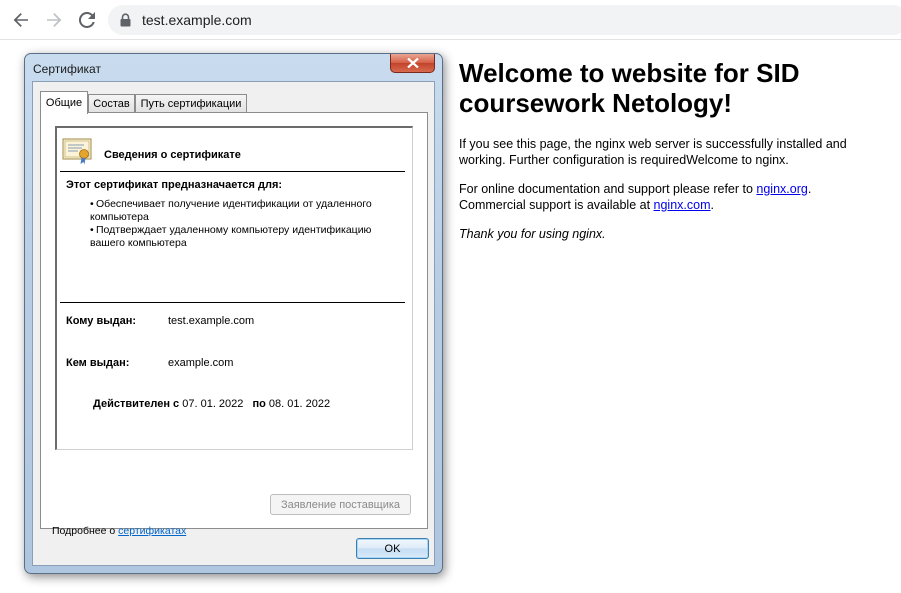 This screenshot has height=593, width=901. I want to click on tab-general: Общие, so click(64, 102).